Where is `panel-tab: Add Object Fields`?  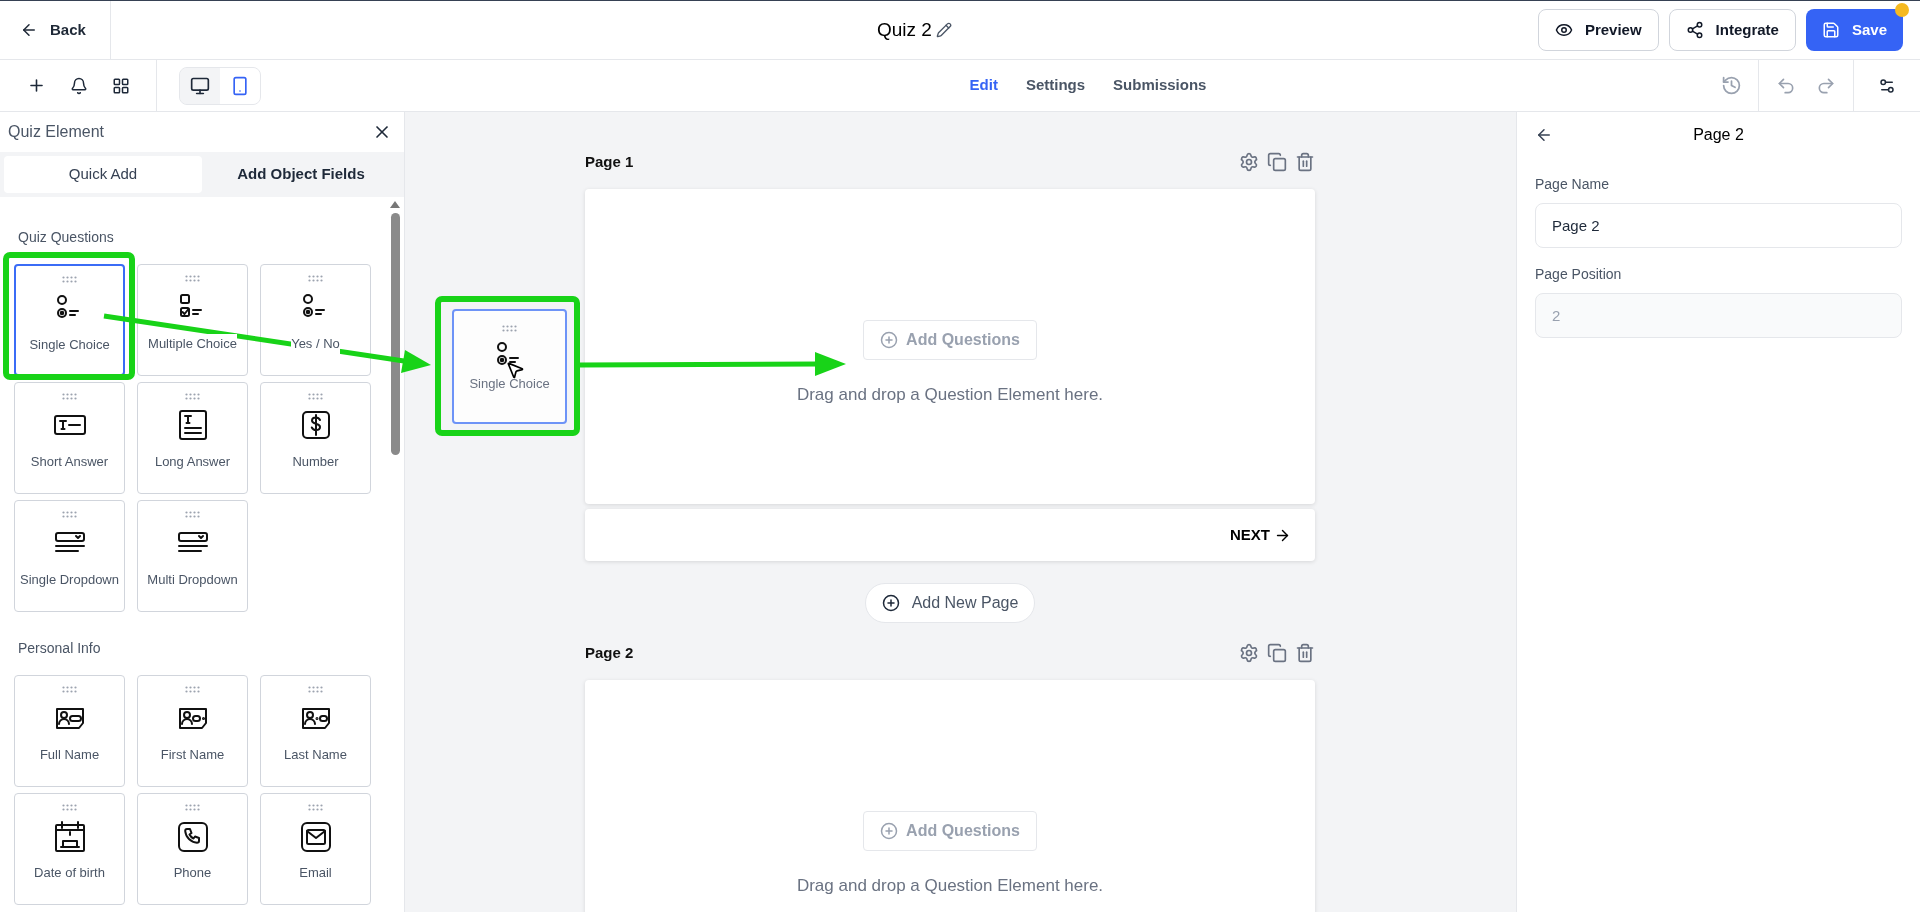 panel-tab: Add Object Fields is located at coordinates (301, 174).